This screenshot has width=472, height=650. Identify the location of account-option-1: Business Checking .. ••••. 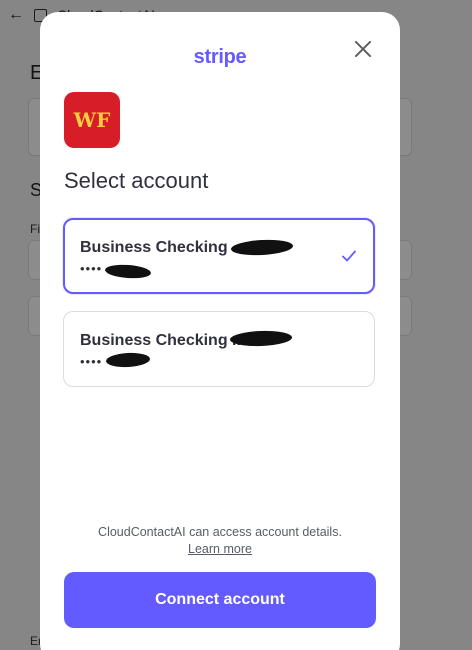
(219, 256).